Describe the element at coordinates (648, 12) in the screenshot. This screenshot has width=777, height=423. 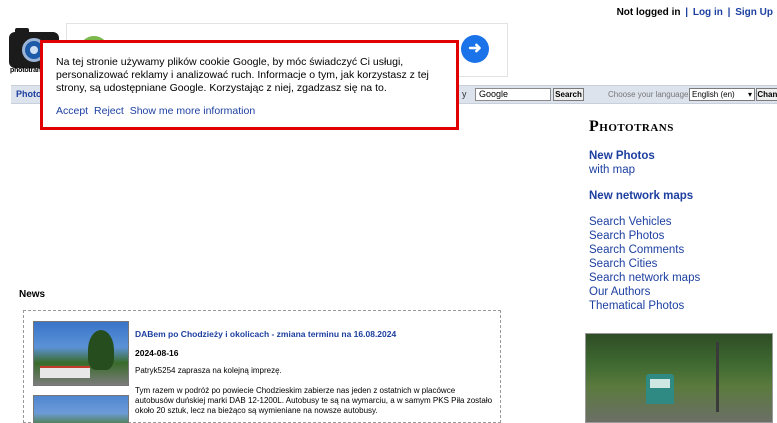
I see `login-status: Not logged in` at that location.